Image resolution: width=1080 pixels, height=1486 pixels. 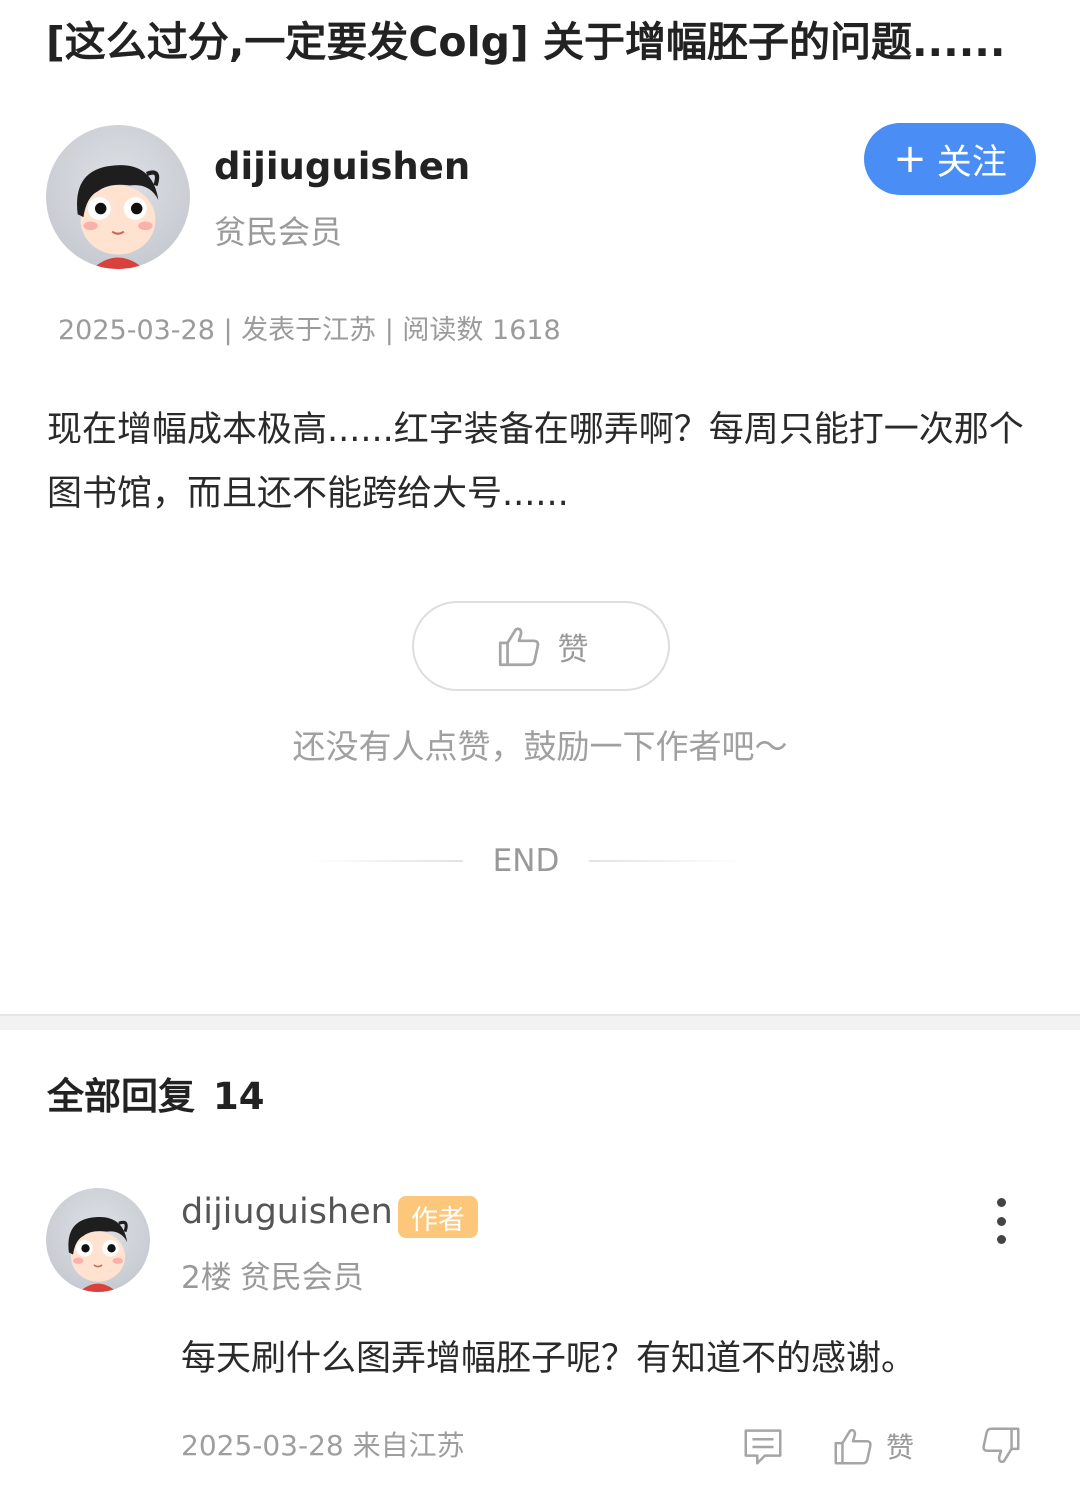 I want to click on like-label: 赞, so click(x=573, y=649).